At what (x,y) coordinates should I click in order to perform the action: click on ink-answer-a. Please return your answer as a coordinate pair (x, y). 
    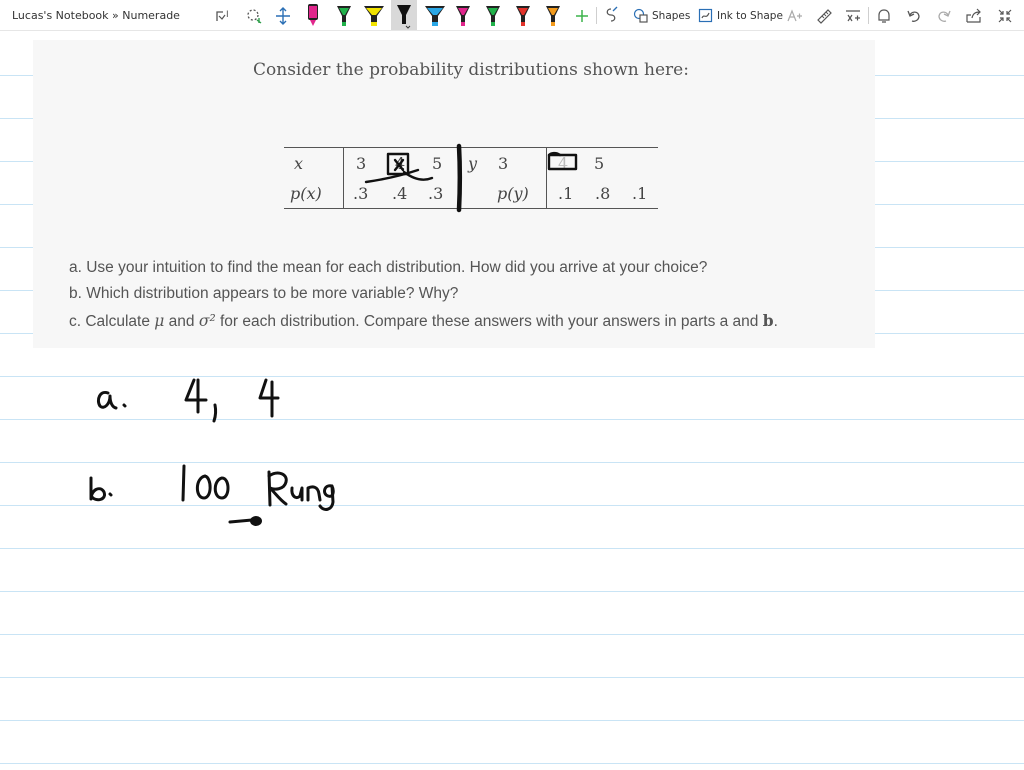
    Looking at the image, I should click on (188, 400).